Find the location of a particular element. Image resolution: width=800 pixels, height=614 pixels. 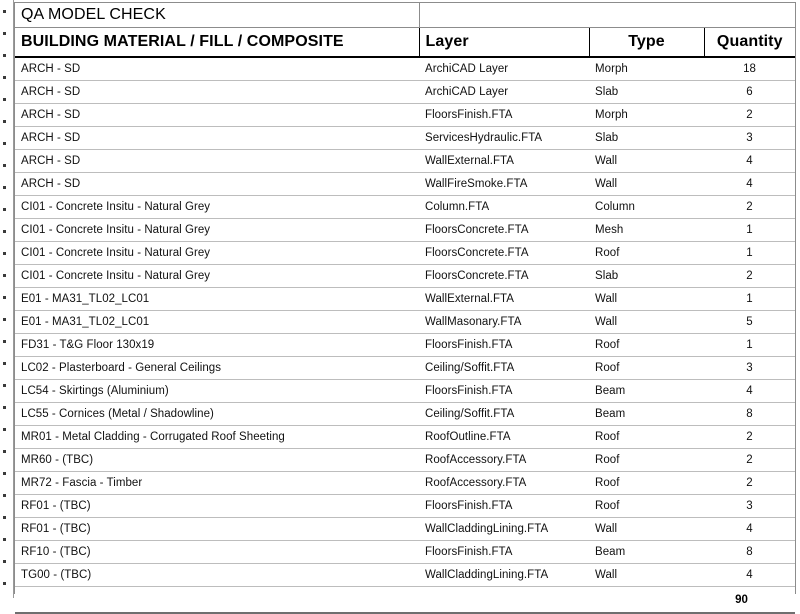

table-row: ARCH - SD WallExternal.FTA Wall 4 is located at coordinates (405, 161).